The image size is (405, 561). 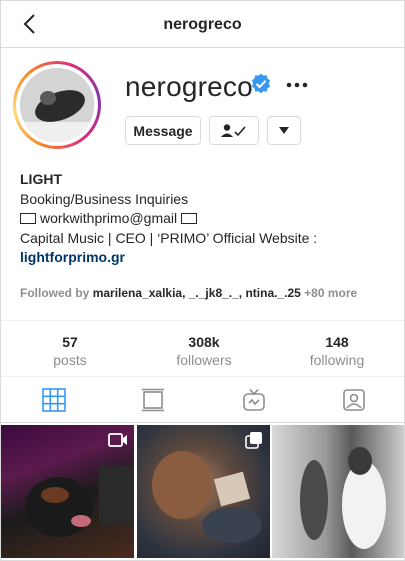 What do you see at coordinates (337, 360) in the screenshot?
I see `stat-label: following` at bounding box center [337, 360].